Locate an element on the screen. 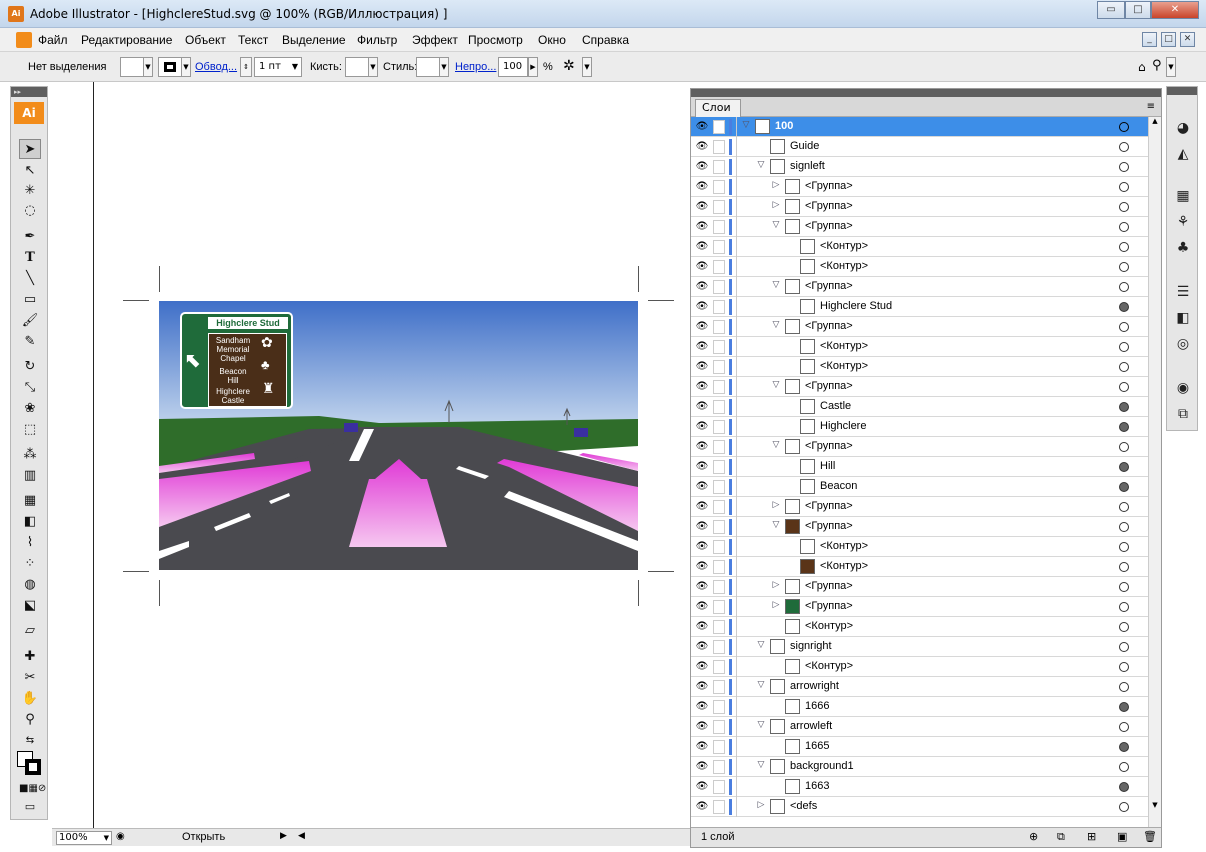 Image resolution: width=1206 pixels, height=852 pixels. stroke-color-icon is located at coordinates (33, 767).